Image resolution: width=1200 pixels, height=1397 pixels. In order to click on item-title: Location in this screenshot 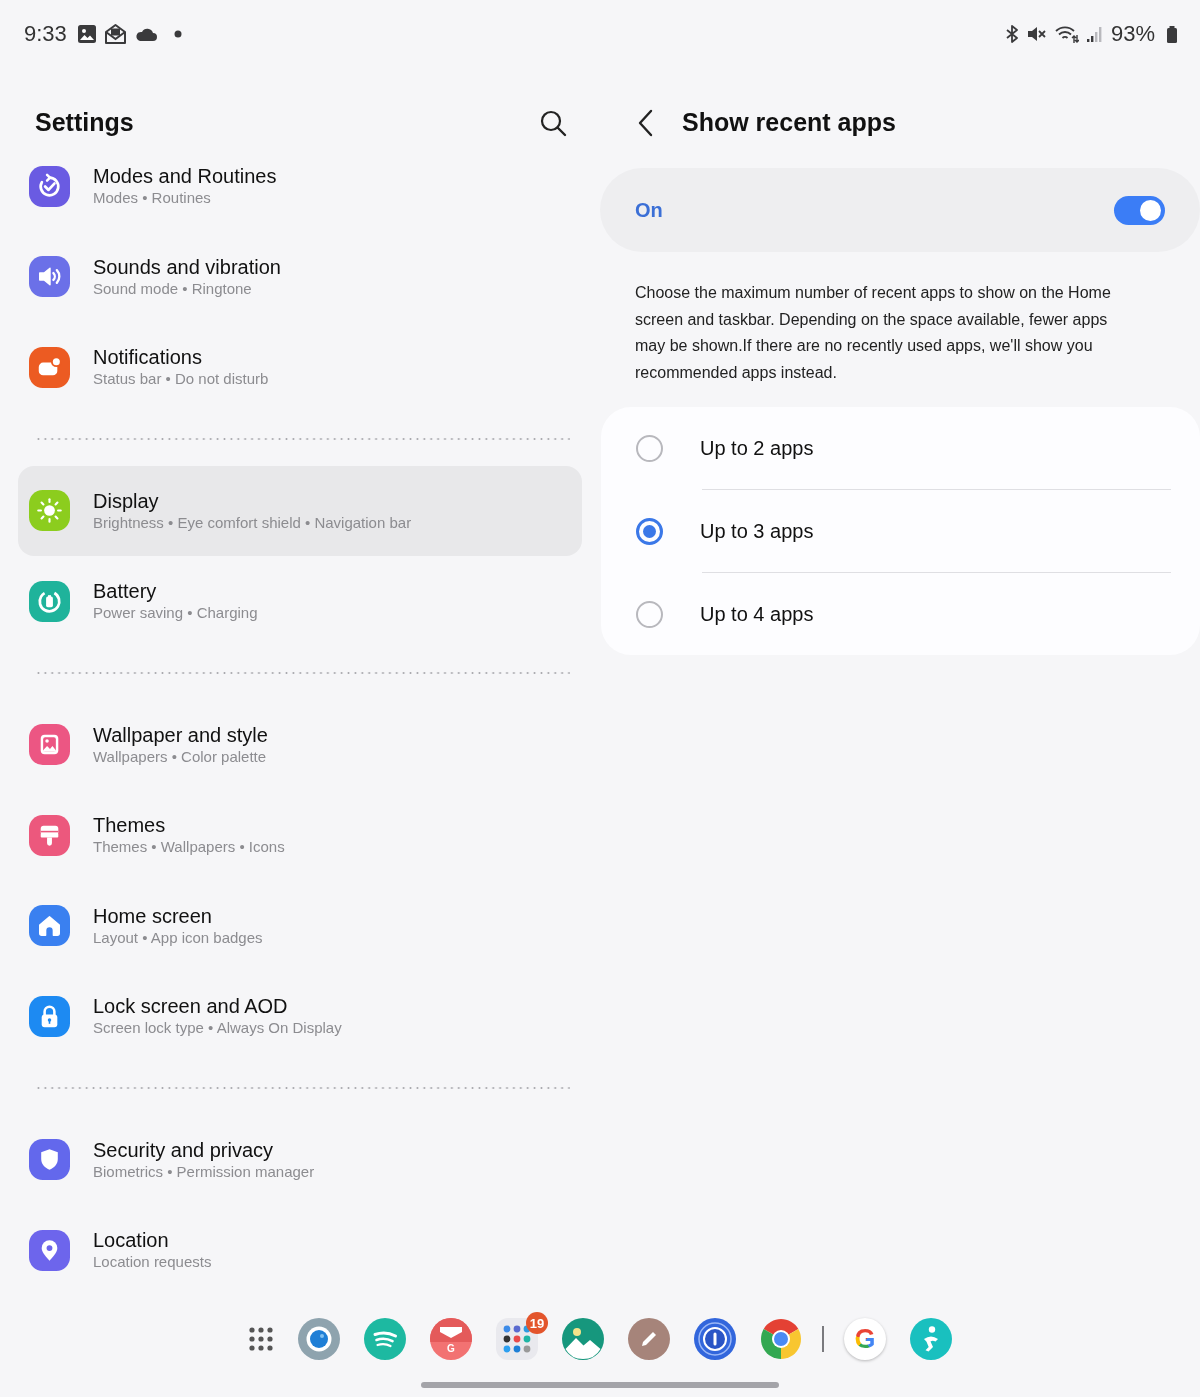, I will do `click(131, 1240)`.